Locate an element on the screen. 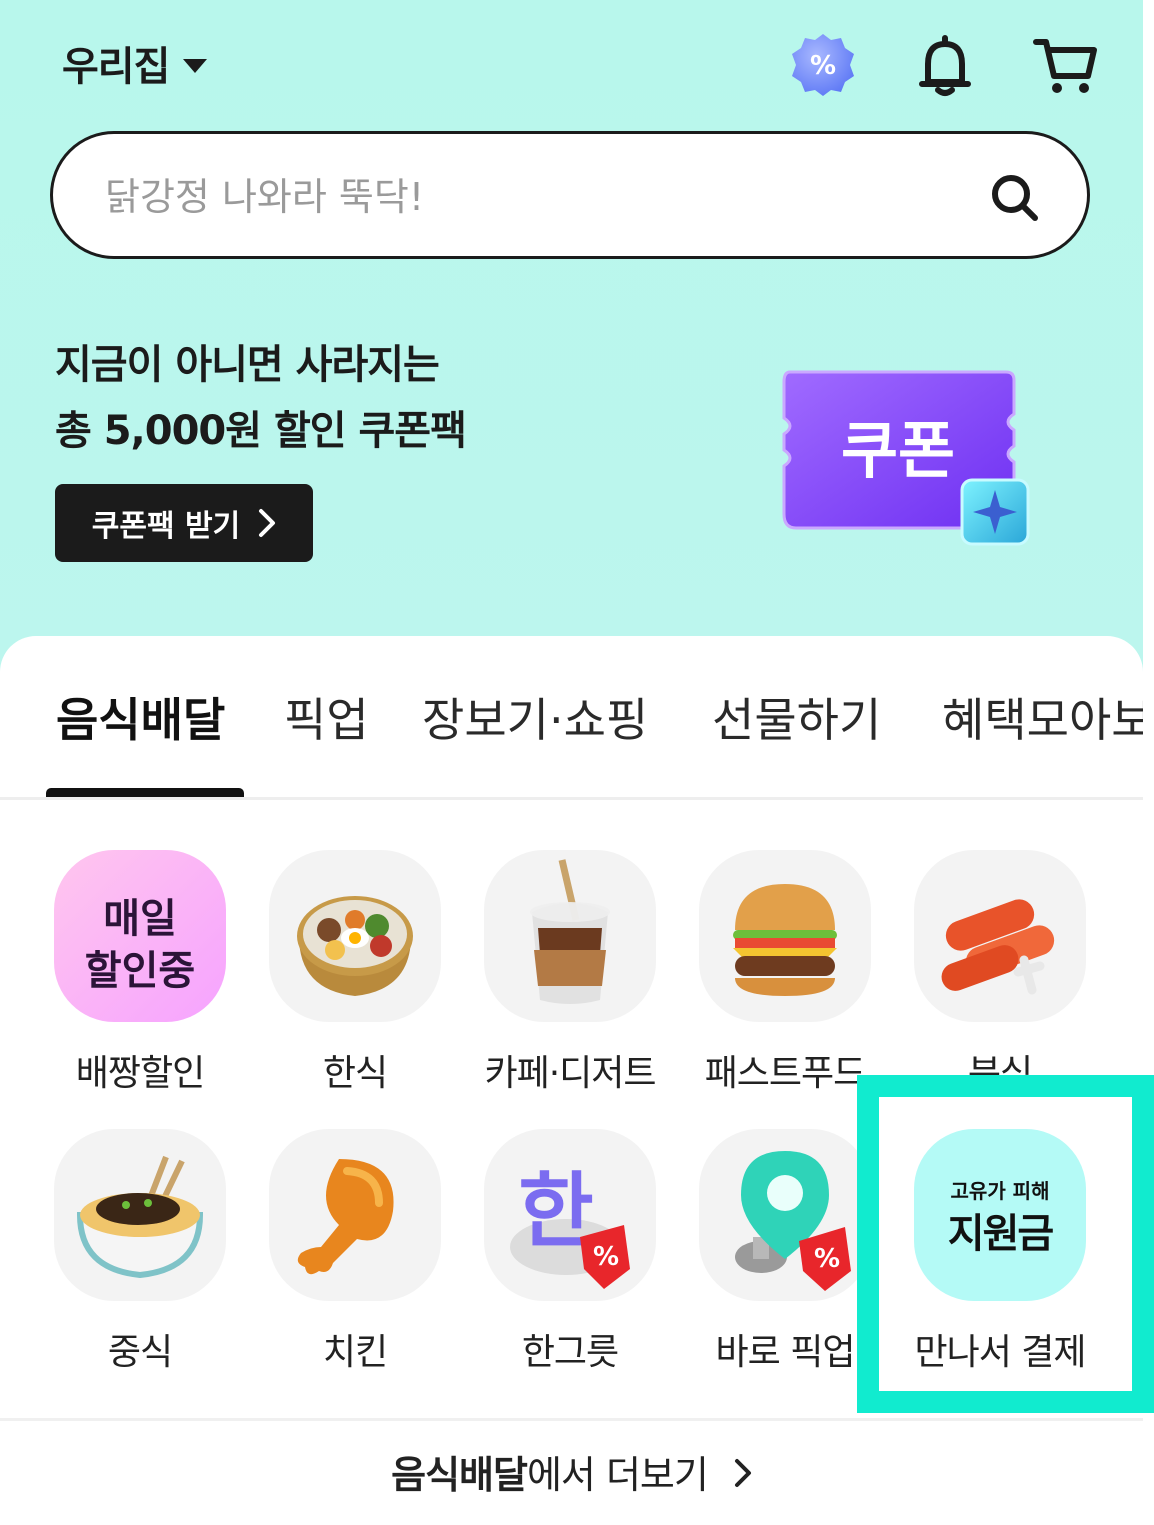  location-selector: 우리집 is located at coordinates (135, 63).